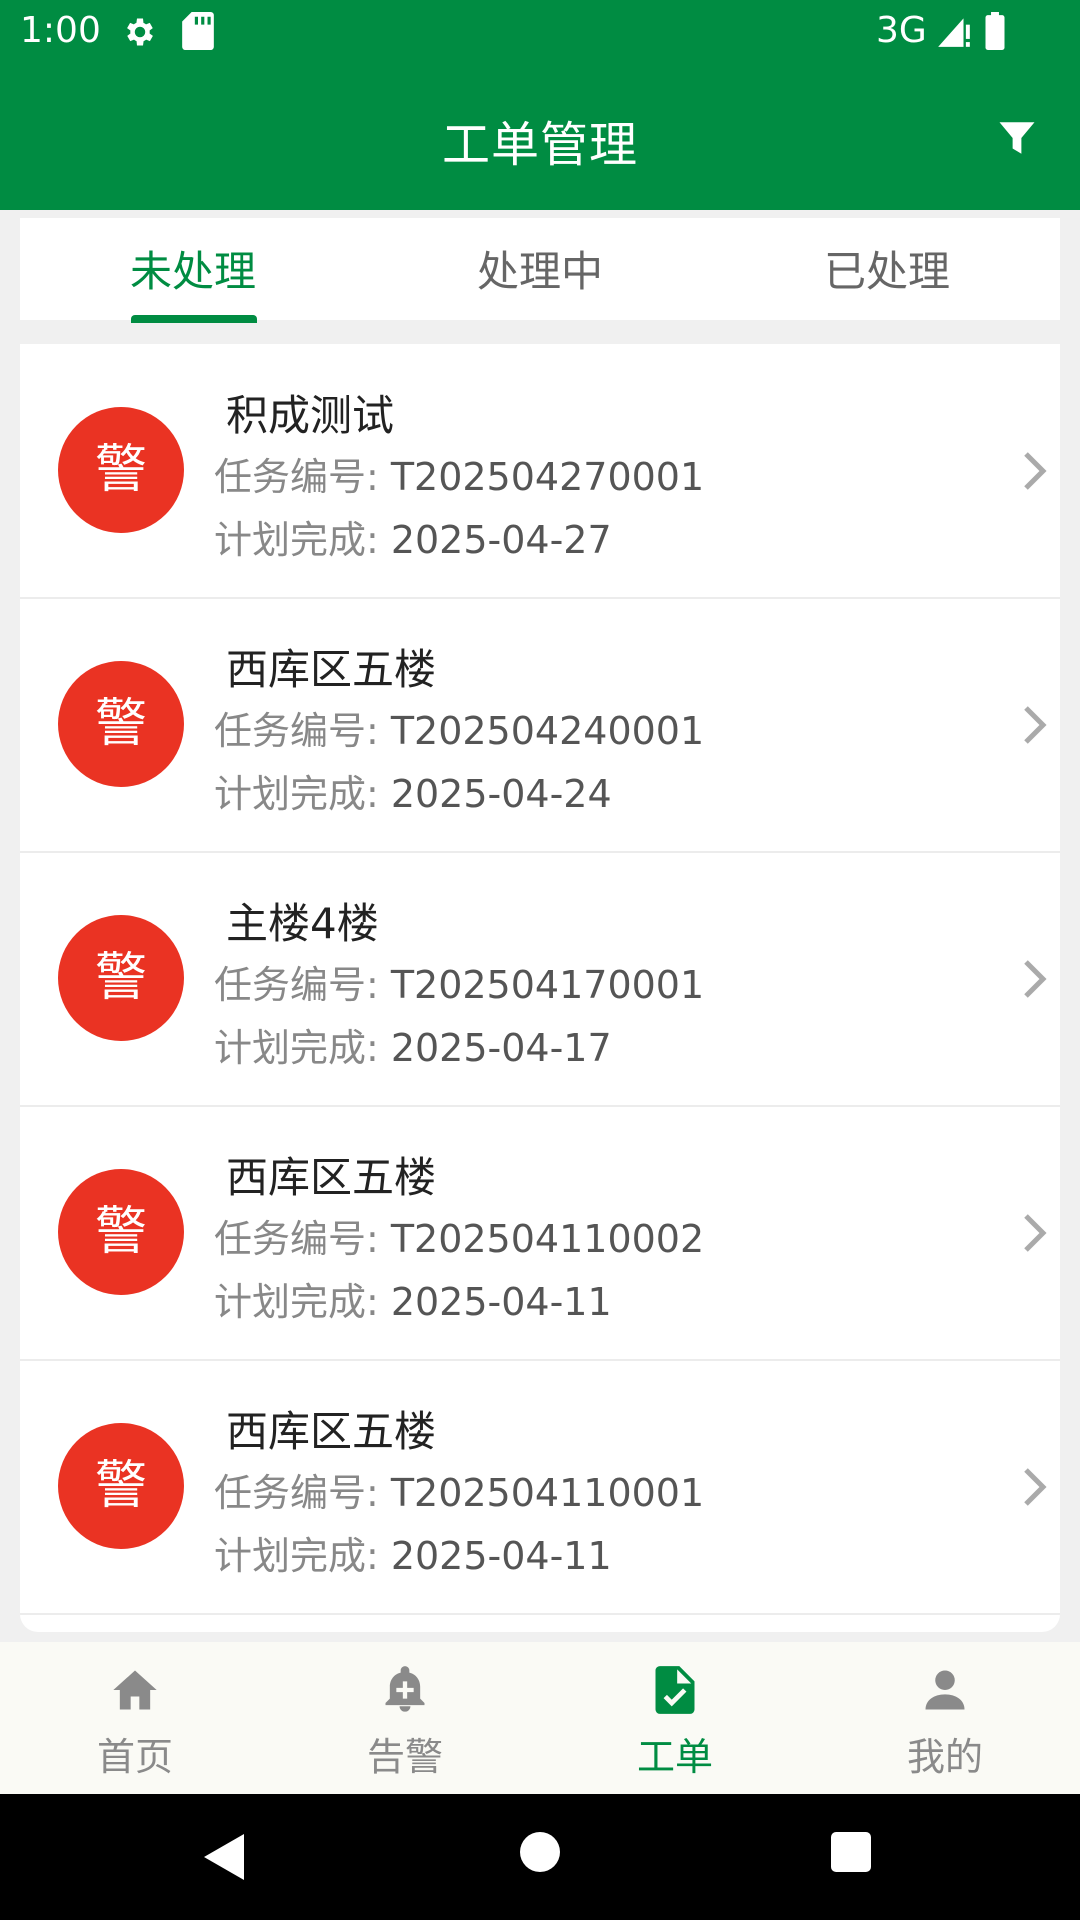 The width and height of the screenshot is (1080, 1920). I want to click on nav-label: 首页, so click(134, 1757).